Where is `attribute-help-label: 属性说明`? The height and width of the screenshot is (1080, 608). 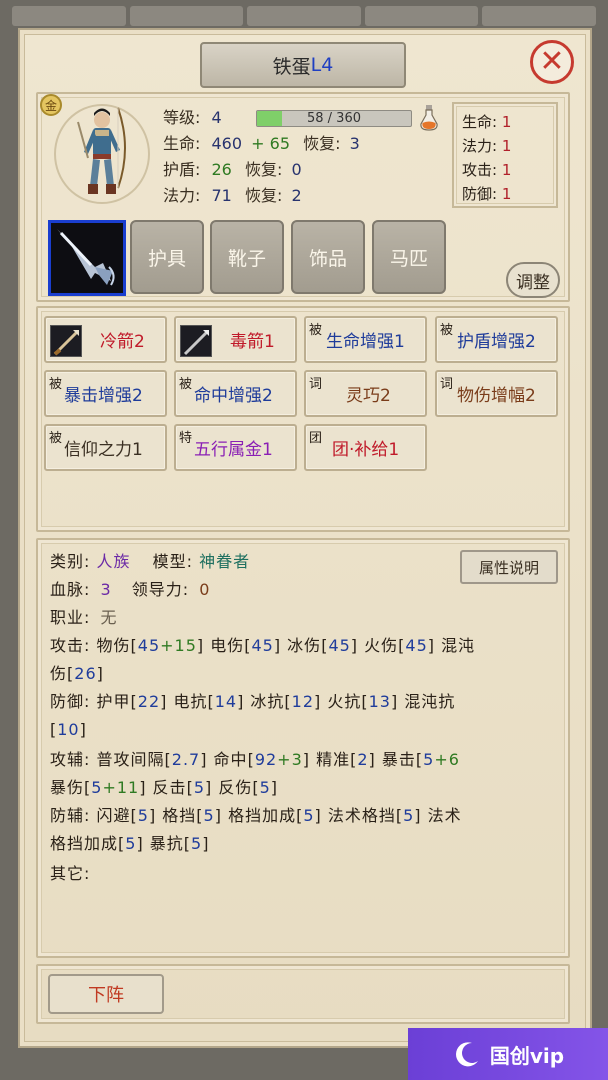 attribute-help-label: 属性说明 is located at coordinates (508, 567).